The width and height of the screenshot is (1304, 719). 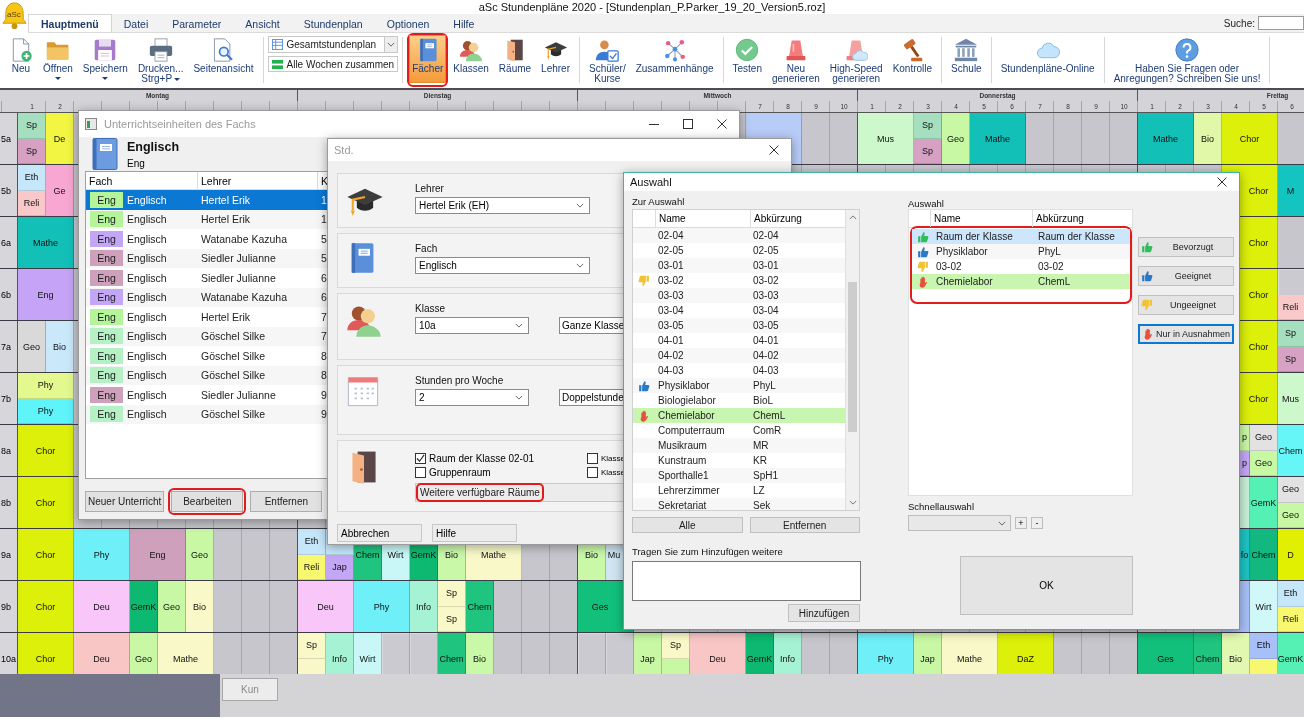 What do you see at coordinates (652, 7) in the screenshot?
I see `window-title: aSc Stundenpläne 2020 - [Stundenplan_P.Parker_19_20_Version5.roz]` at bounding box center [652, 7].